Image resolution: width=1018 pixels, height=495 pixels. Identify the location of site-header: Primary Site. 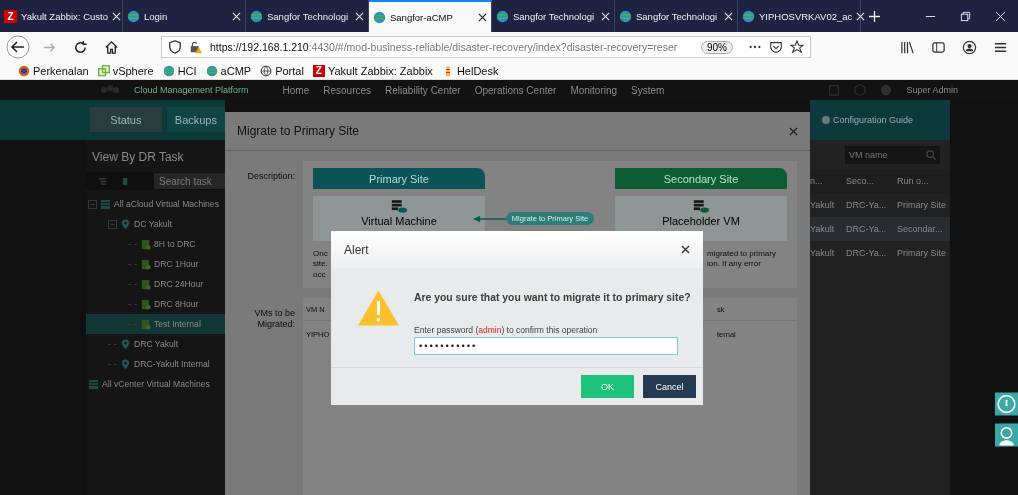
(399, 178).